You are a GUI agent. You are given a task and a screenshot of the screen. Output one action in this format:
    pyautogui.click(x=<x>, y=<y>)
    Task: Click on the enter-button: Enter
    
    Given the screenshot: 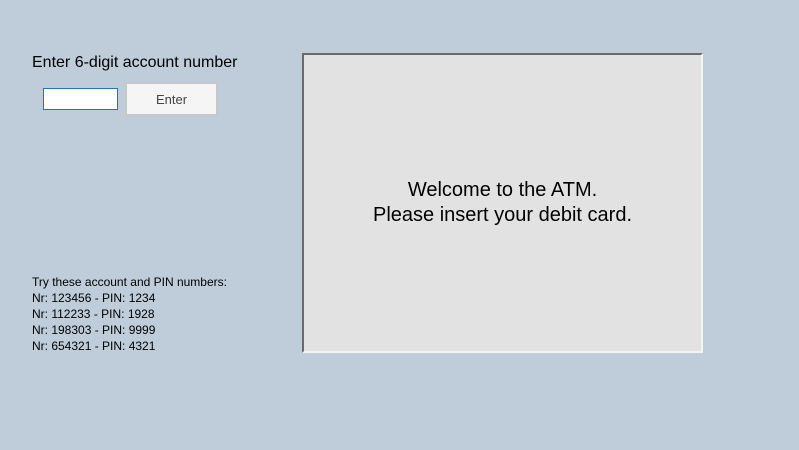 What is the action you would take?
    pyautogui.click(x=171, y=99)
    